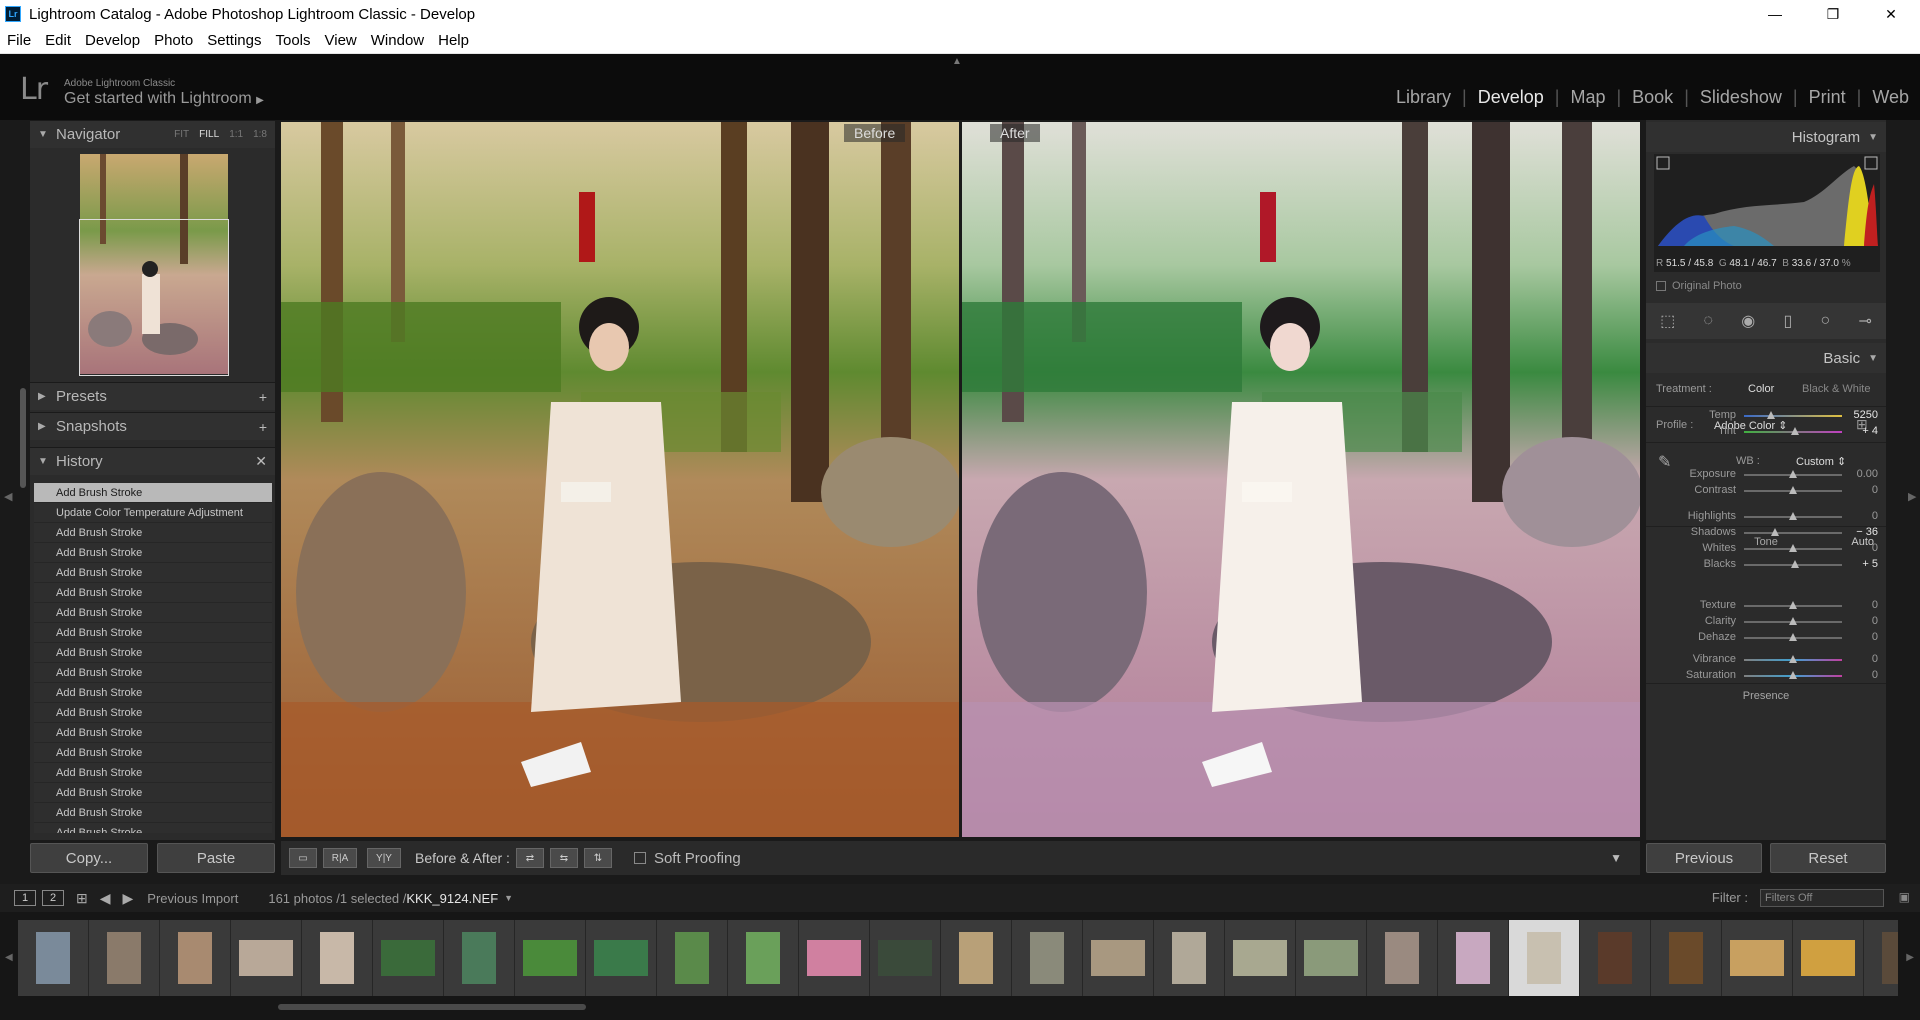  Describe the element at coordinates (128, 898) in the screenshot. I see `forward-arrow-icon: ▶` at that location.